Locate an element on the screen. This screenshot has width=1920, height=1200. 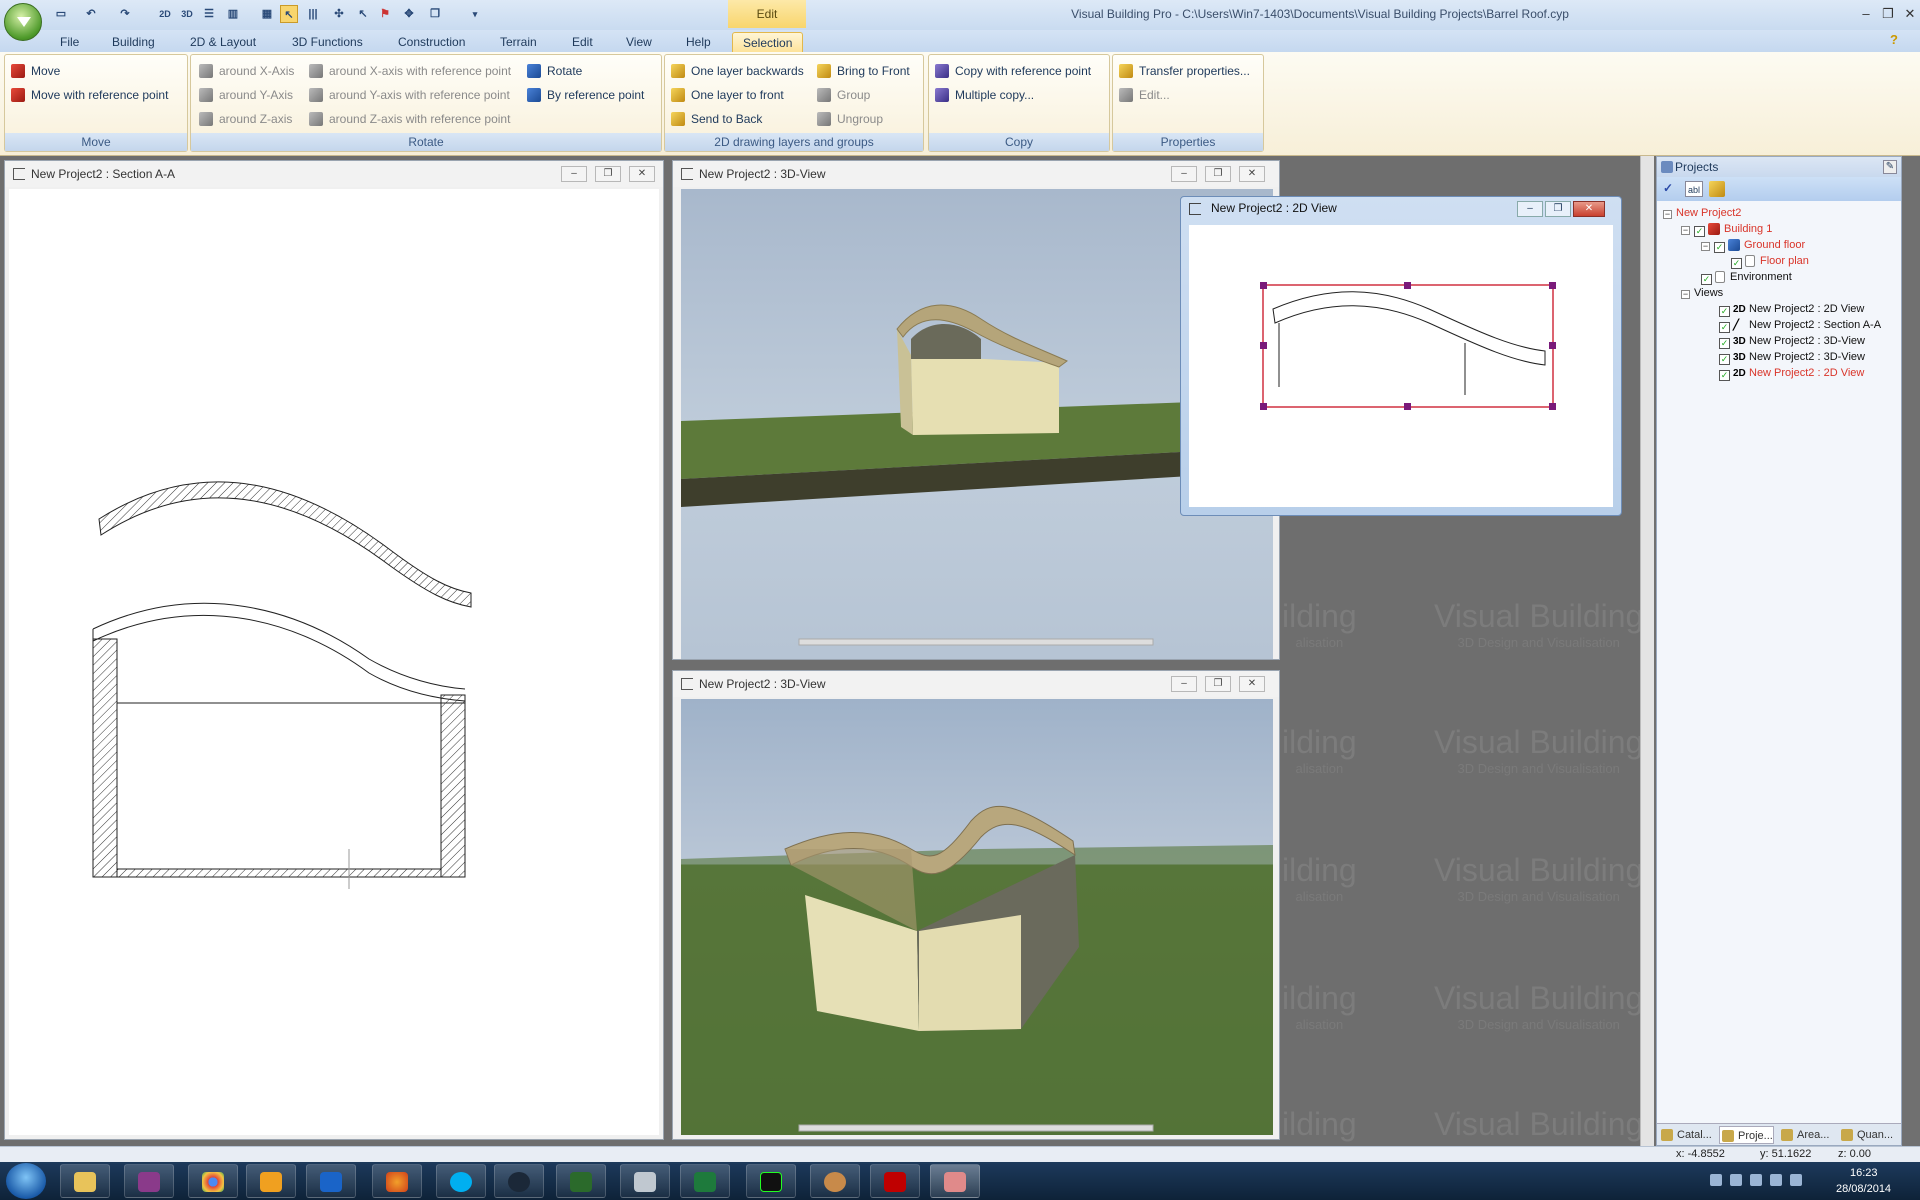
tab-building: Building is located at coordinates (133, 42).